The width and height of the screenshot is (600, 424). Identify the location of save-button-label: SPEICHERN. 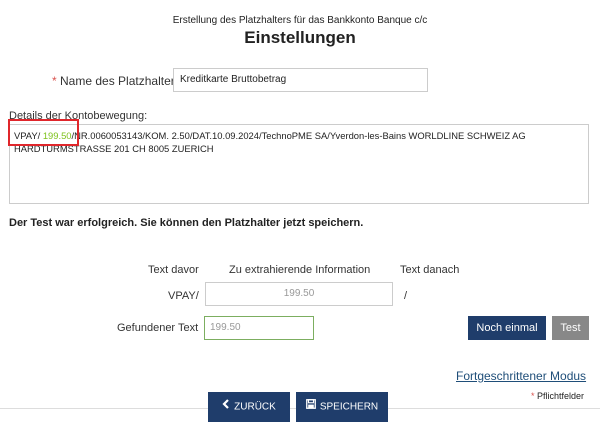
(349, 407).